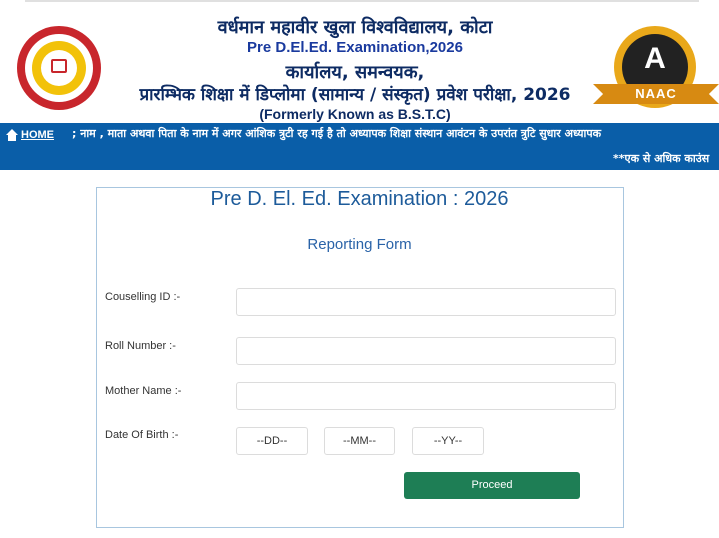 Image resolution: width=719 pixels, height=538 pixels. I want to click on dob-year-select: --YY--, so click(448, 441).